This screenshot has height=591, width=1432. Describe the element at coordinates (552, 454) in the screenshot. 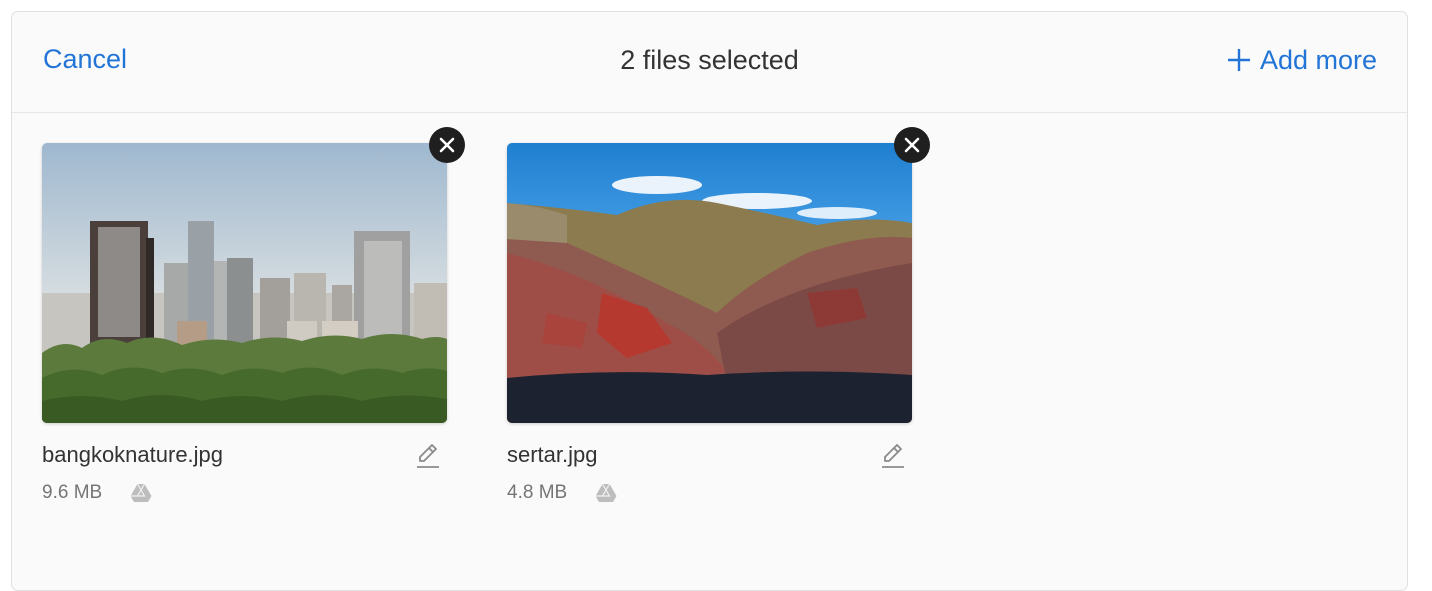

I see `file-name: sertar.jpg` at that location.